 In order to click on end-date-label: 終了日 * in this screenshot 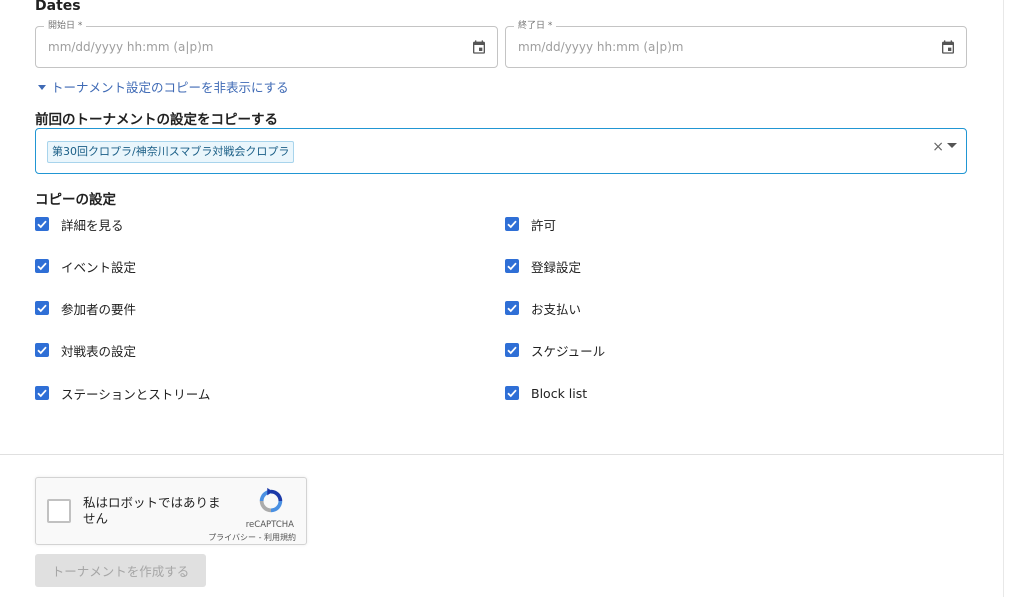, I will do `click(535, 26)`.